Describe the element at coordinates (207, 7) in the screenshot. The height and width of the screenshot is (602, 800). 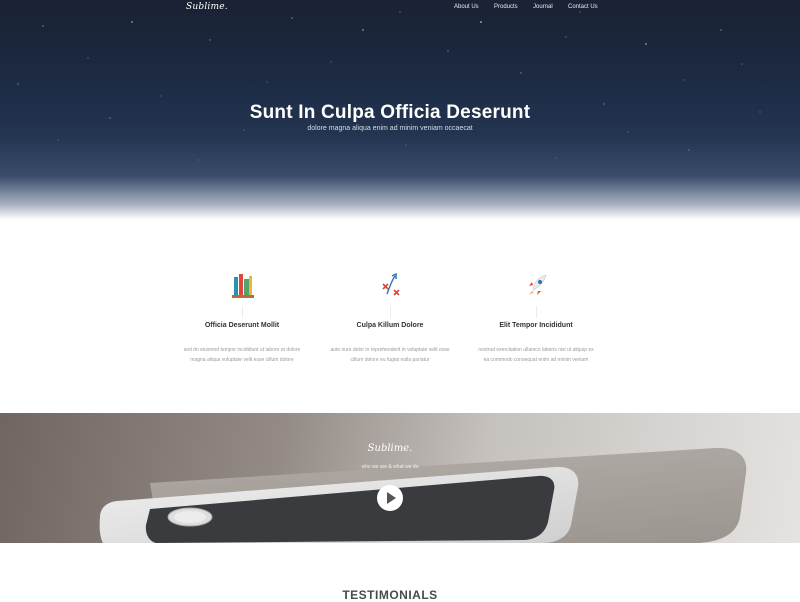
I see `brand-logo: Sublime.` at that location.